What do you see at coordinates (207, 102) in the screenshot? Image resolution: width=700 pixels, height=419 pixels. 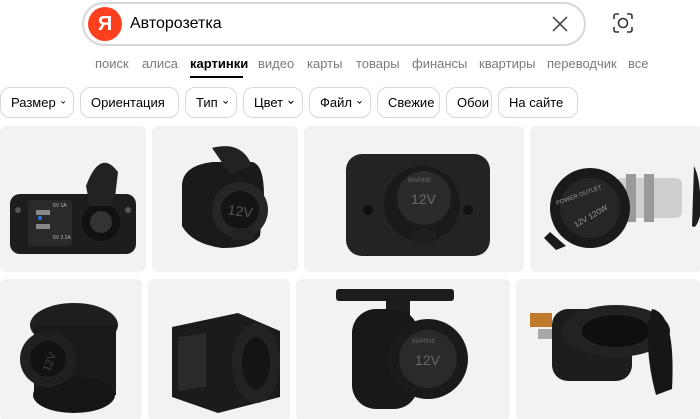 I see `filter-label: Тип` at bounding box center [207, 102].